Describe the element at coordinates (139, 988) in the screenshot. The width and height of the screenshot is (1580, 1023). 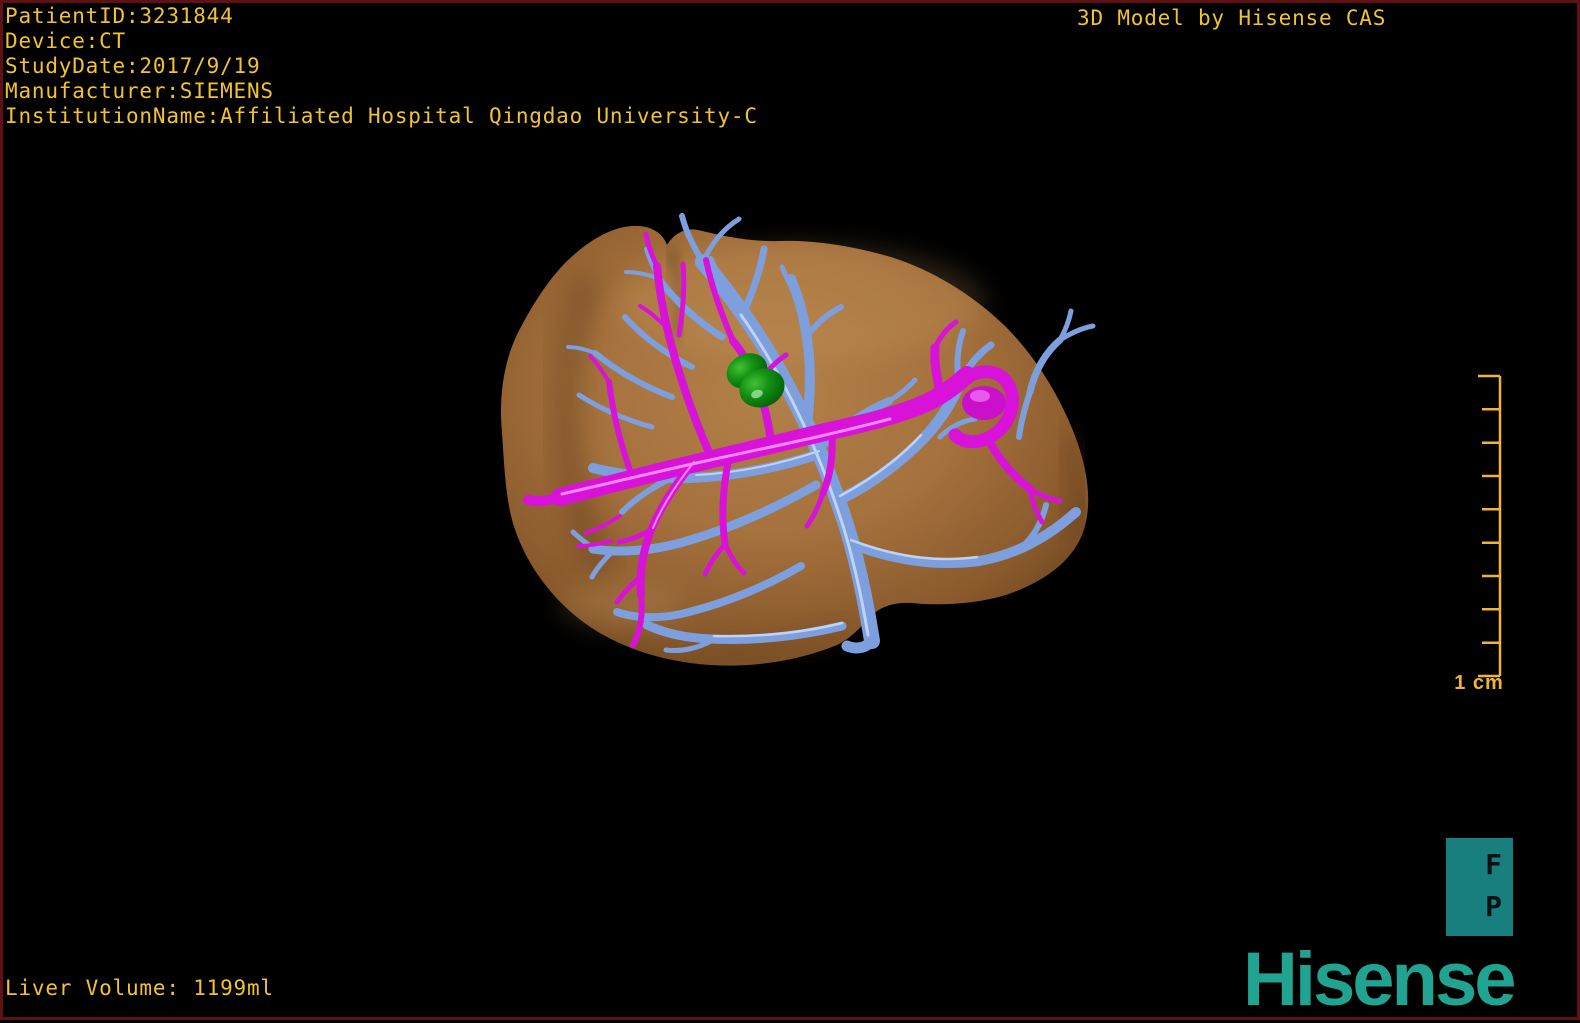
I see `liver-volume-readout: Liver Volume: 1199ml` at that location.